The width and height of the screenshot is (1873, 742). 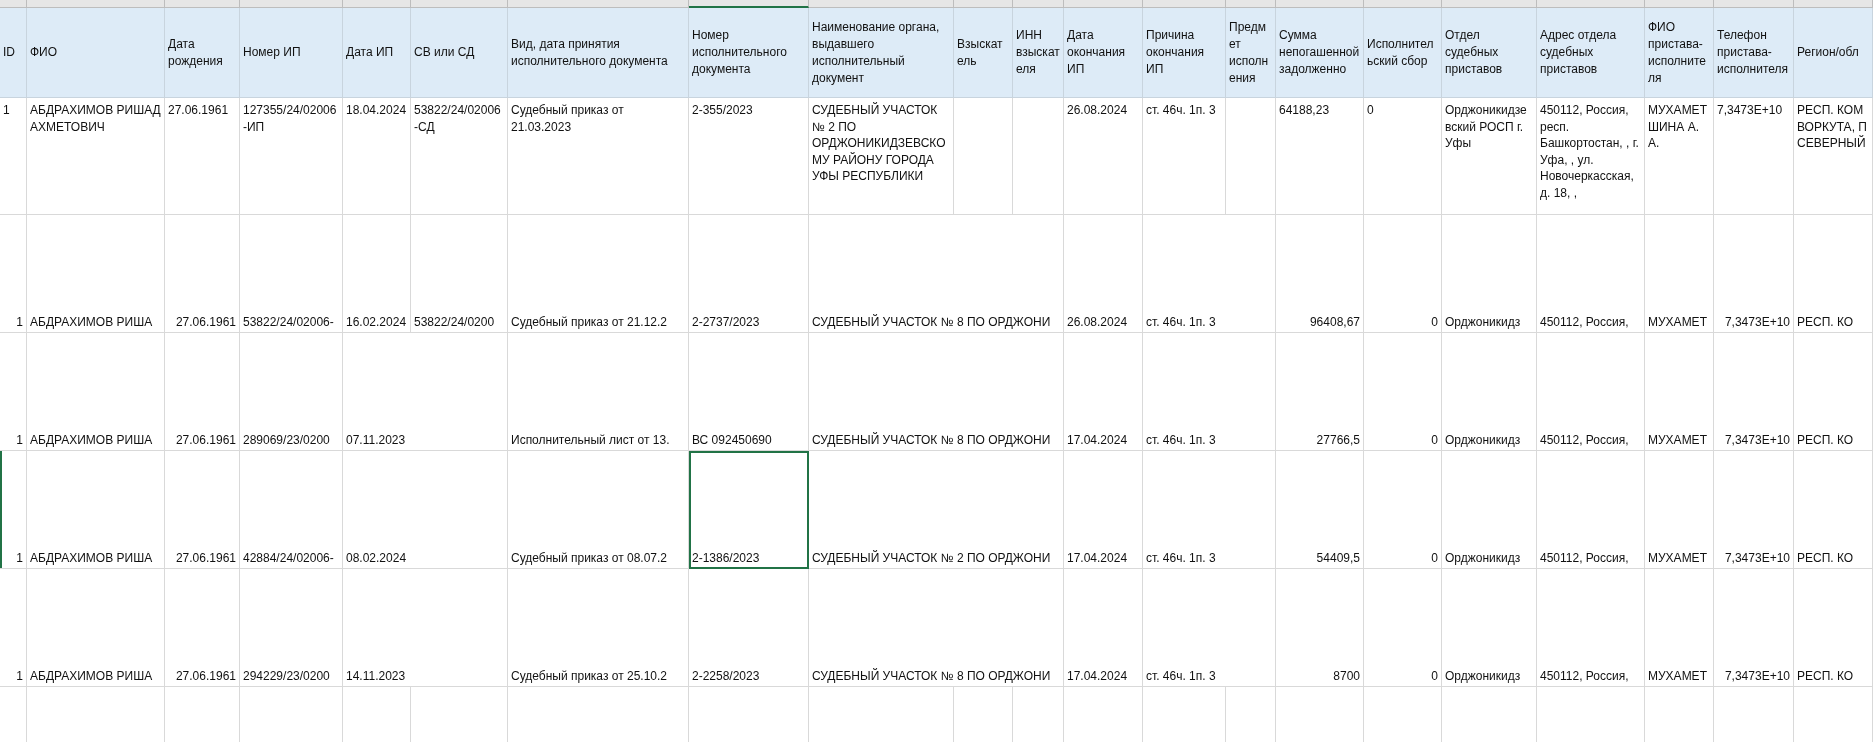 I want to click on table-cell: 42884/24/02006-, so click(x=291, y=510).